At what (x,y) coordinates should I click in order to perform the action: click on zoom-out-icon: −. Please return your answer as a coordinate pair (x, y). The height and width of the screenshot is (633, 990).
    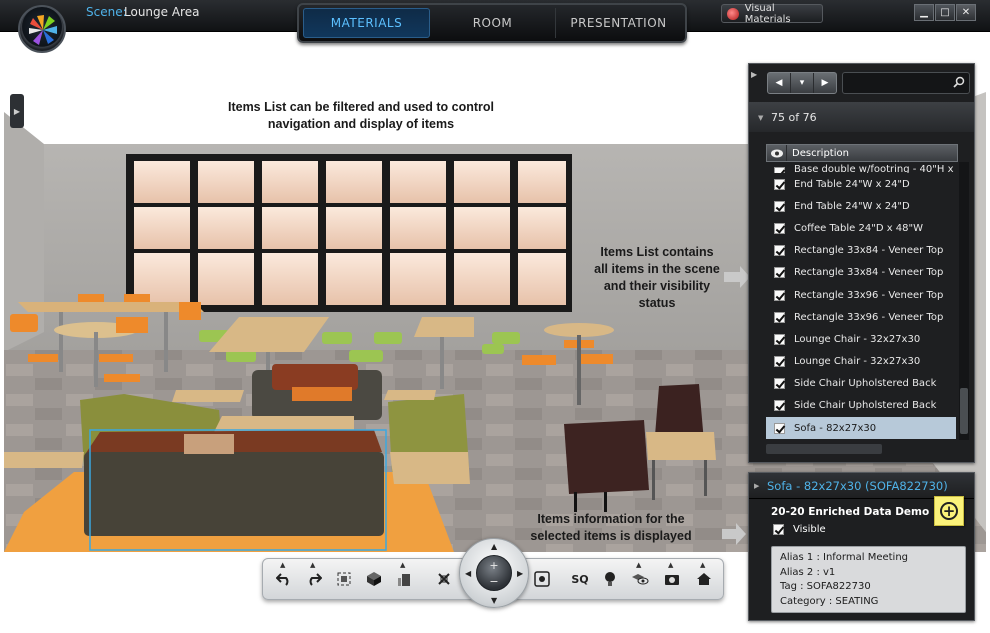
    Looking at the image, I should click on (494, 581).